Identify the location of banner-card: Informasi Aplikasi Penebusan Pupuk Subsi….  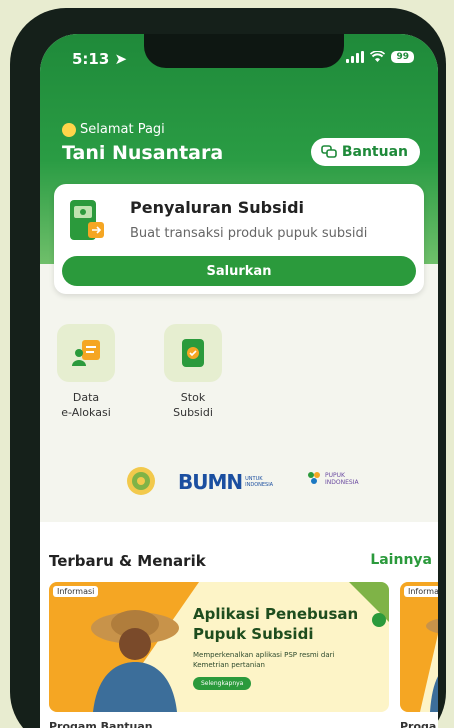
(219, 647).